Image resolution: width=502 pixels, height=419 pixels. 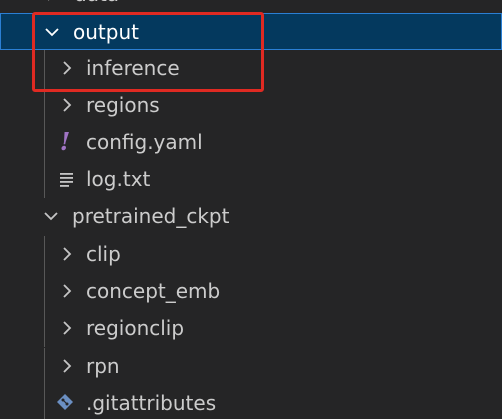 What do you see at coordinates (251, 254) in the screenshot?
I see `tree-item-clip: clip` at bounding box center [251, 254].